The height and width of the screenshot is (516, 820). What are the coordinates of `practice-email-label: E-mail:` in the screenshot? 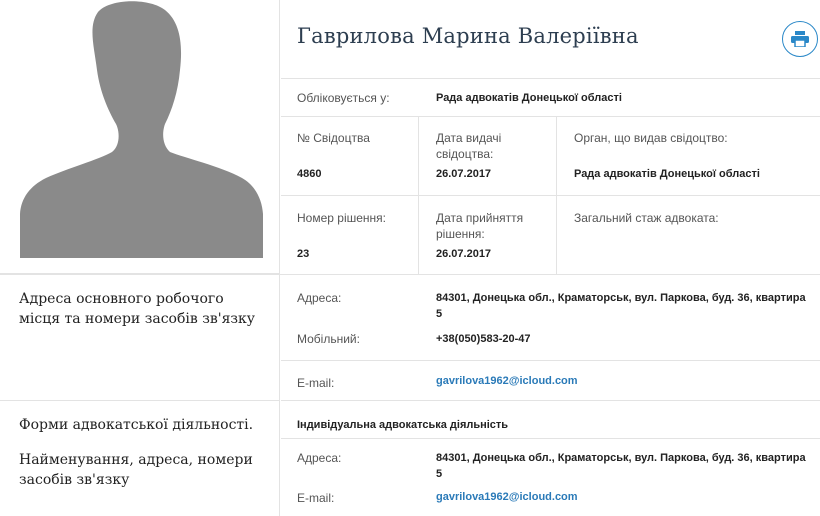 It's located at (316, 498).